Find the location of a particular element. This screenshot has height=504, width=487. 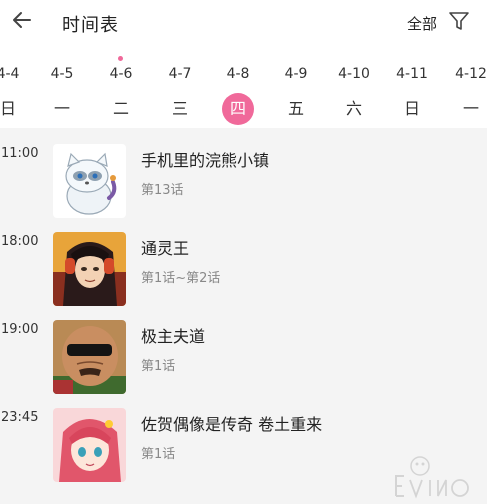

day-date-label: 4-11 is located at coordinates (412, 74).